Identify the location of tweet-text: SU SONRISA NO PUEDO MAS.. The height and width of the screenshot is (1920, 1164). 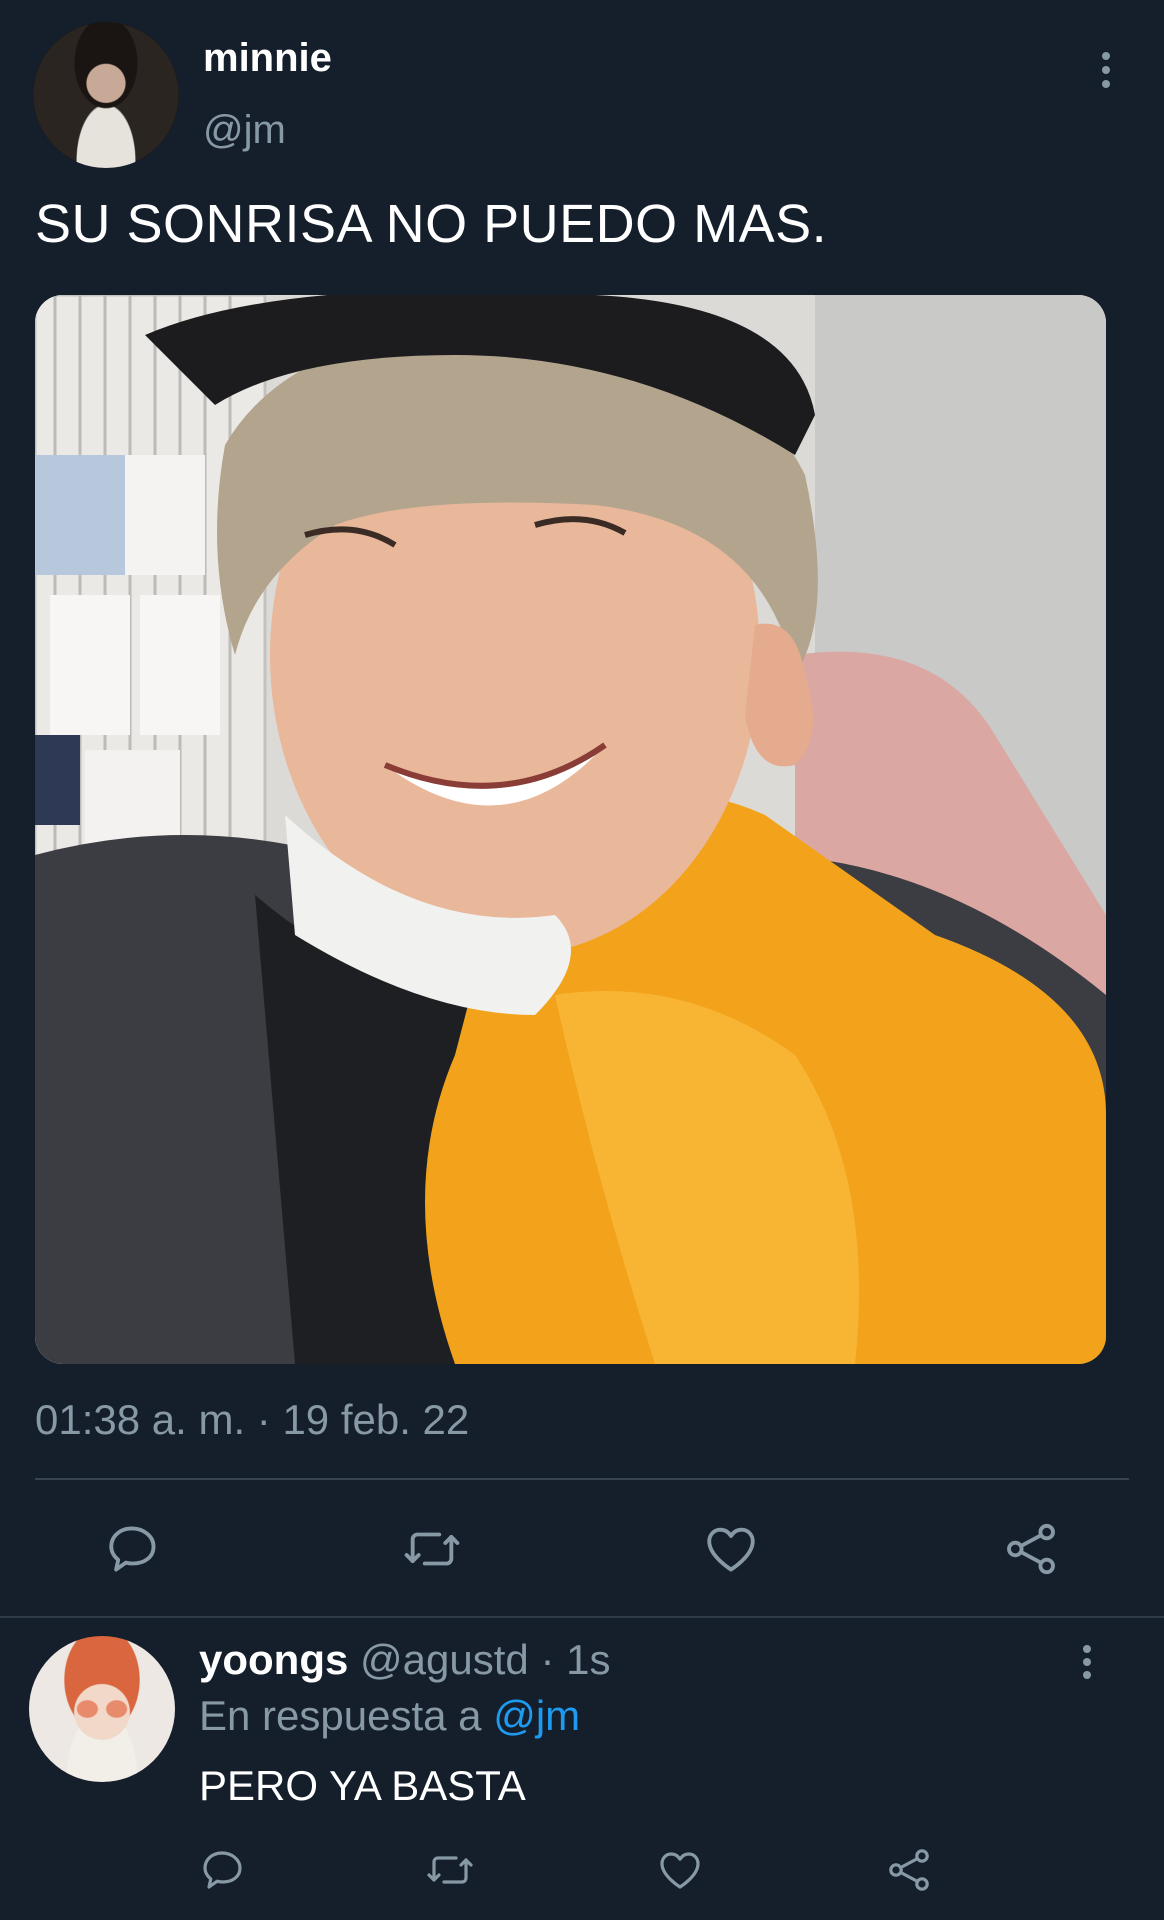
(431, 224).